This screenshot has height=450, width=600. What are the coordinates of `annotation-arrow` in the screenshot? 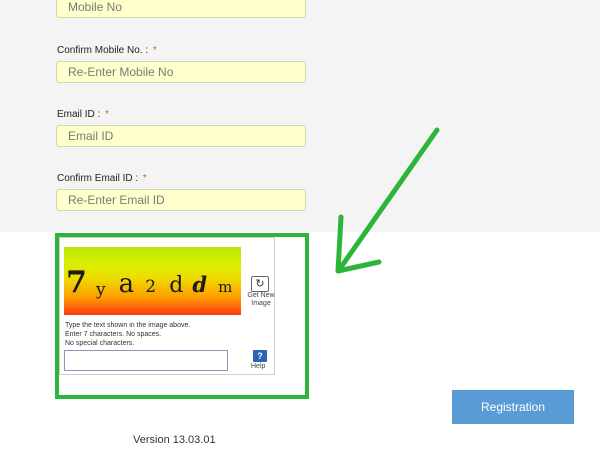 It's located at (387, 200).